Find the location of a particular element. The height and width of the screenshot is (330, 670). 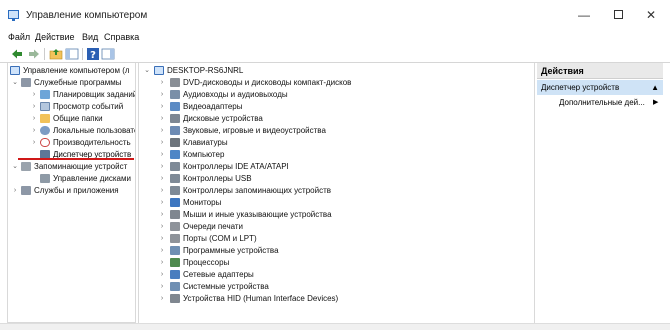

close-button: ✕ is located at coordinates (651, 15).